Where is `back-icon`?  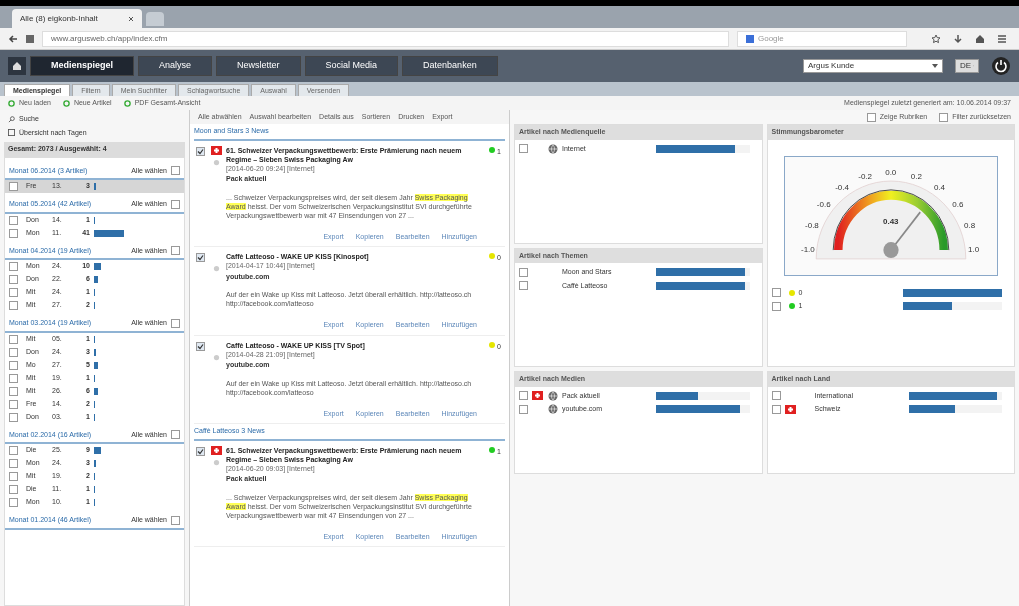
back-icon is located at coordinates (13, 38).